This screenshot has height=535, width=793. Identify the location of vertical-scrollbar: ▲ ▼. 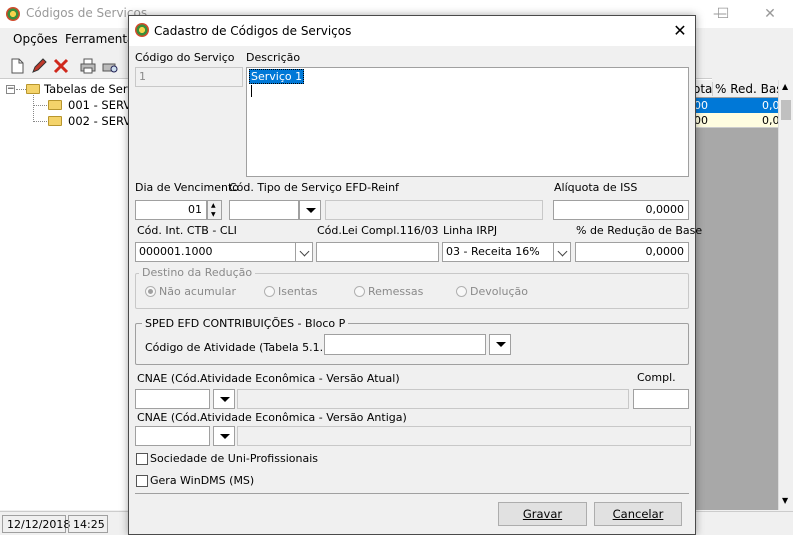
(785, 295).